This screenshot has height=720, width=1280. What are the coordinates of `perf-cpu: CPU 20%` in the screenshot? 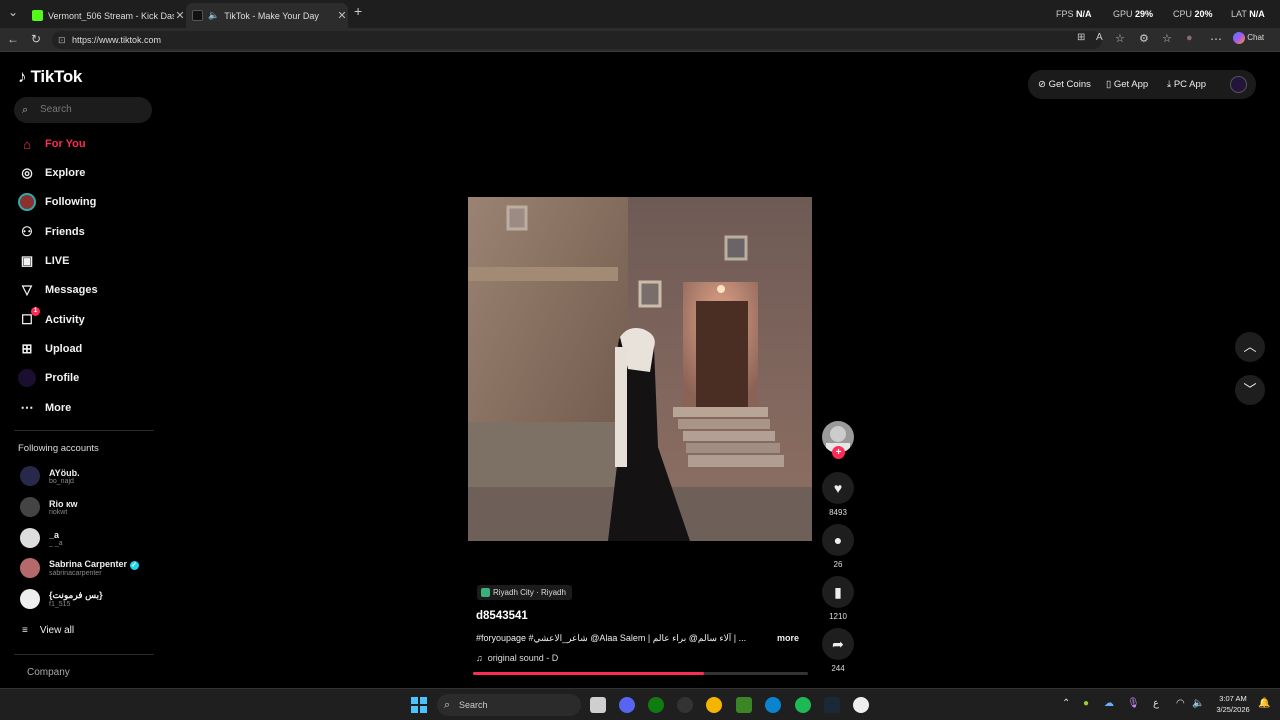 It's located at (1193, 14).